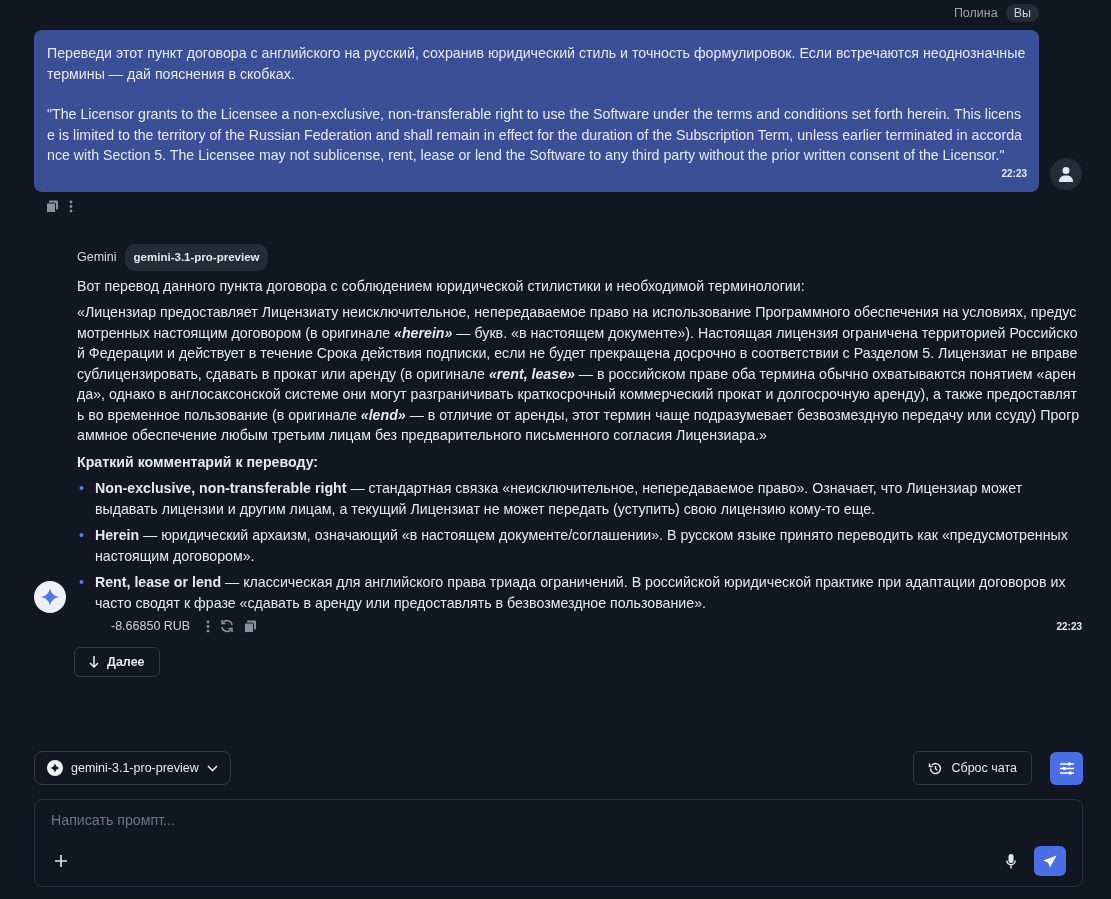  I want to click on model-tag: gemini-3.1-pro-preview, so click(196, 257).